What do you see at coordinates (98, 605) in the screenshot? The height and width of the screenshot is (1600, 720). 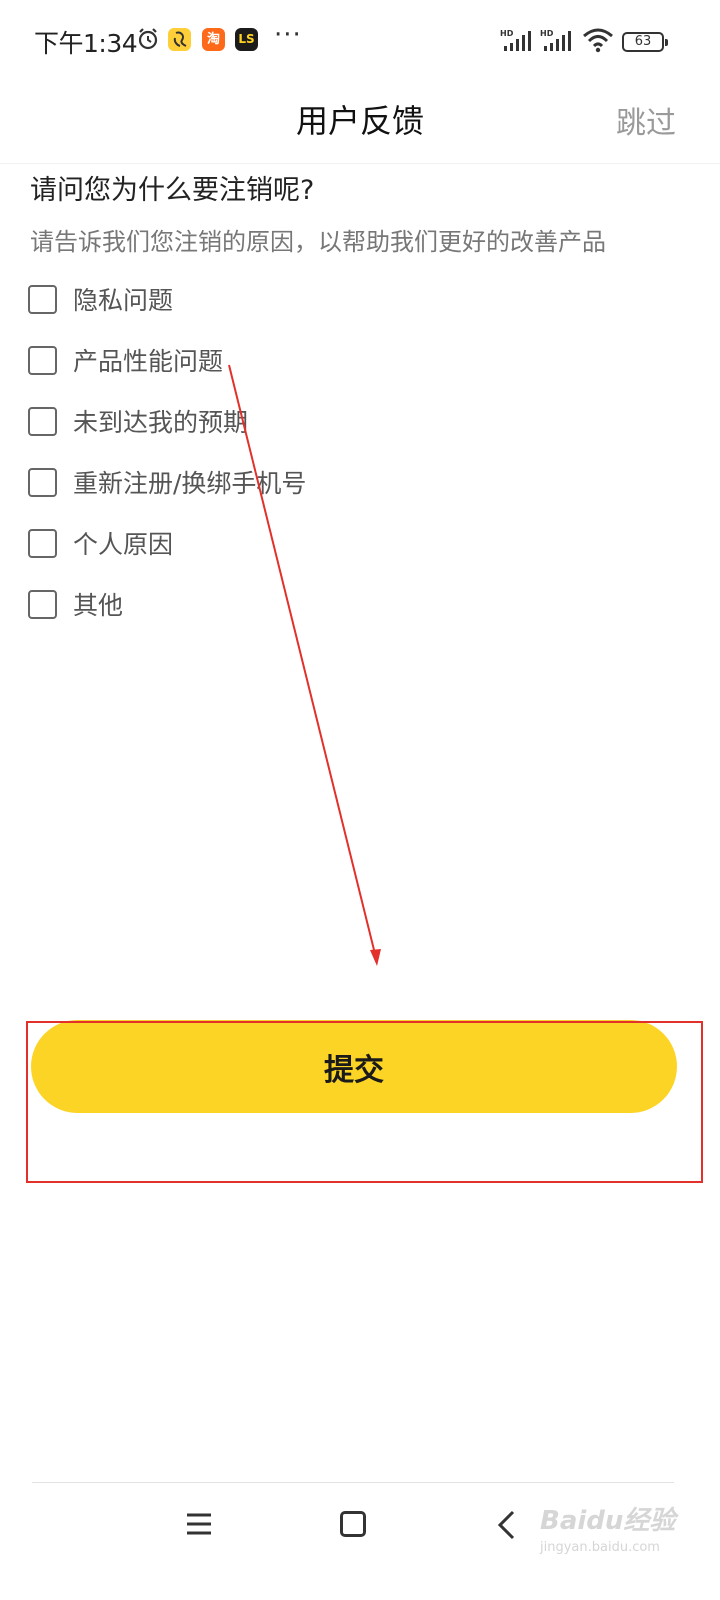 I see `option-label: 其他` at bounding box center [98, 605].